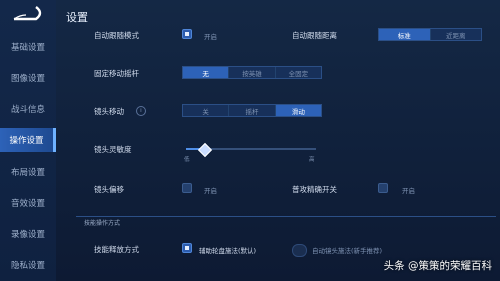 The image size is (500, 281). Describe the element at coordinates (28, 78) in the screenshot. I see `sidebar-item-graphics: 图像设置` at that location.